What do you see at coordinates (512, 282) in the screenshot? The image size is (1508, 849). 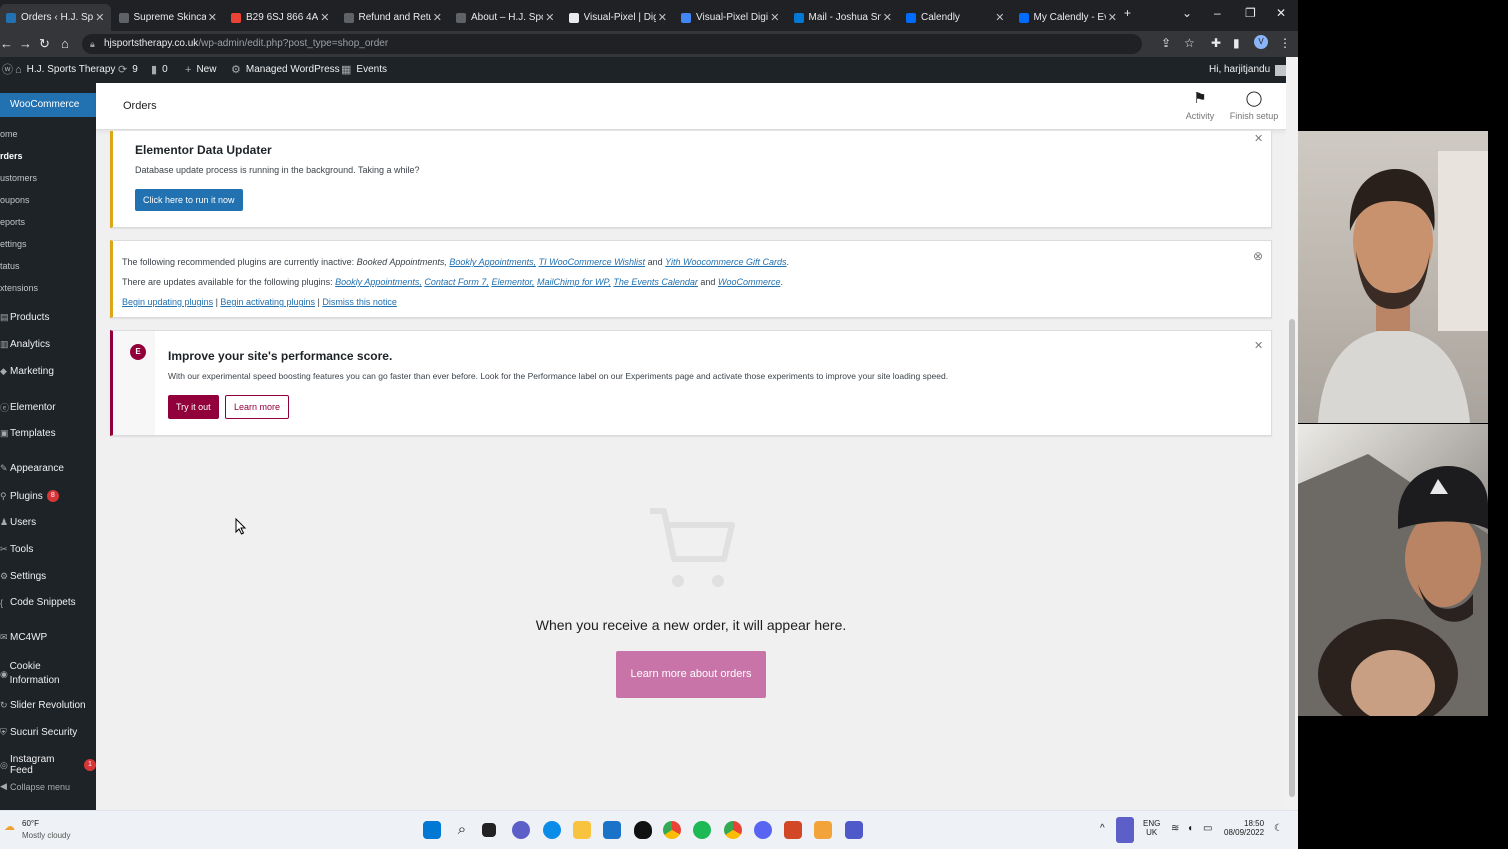 I see `plugin-link: Elementor,` at bounding box center [512, 282].